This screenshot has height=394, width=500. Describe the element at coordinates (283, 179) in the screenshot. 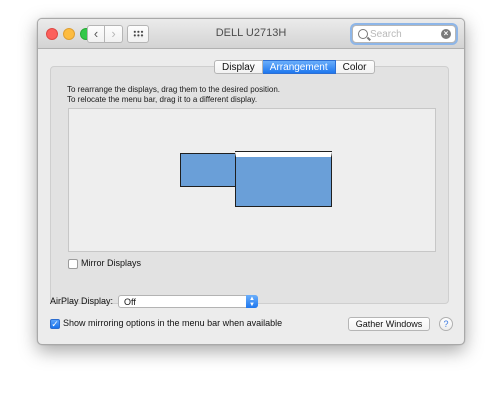

I see `main-display-with-menu-bar` at that location.